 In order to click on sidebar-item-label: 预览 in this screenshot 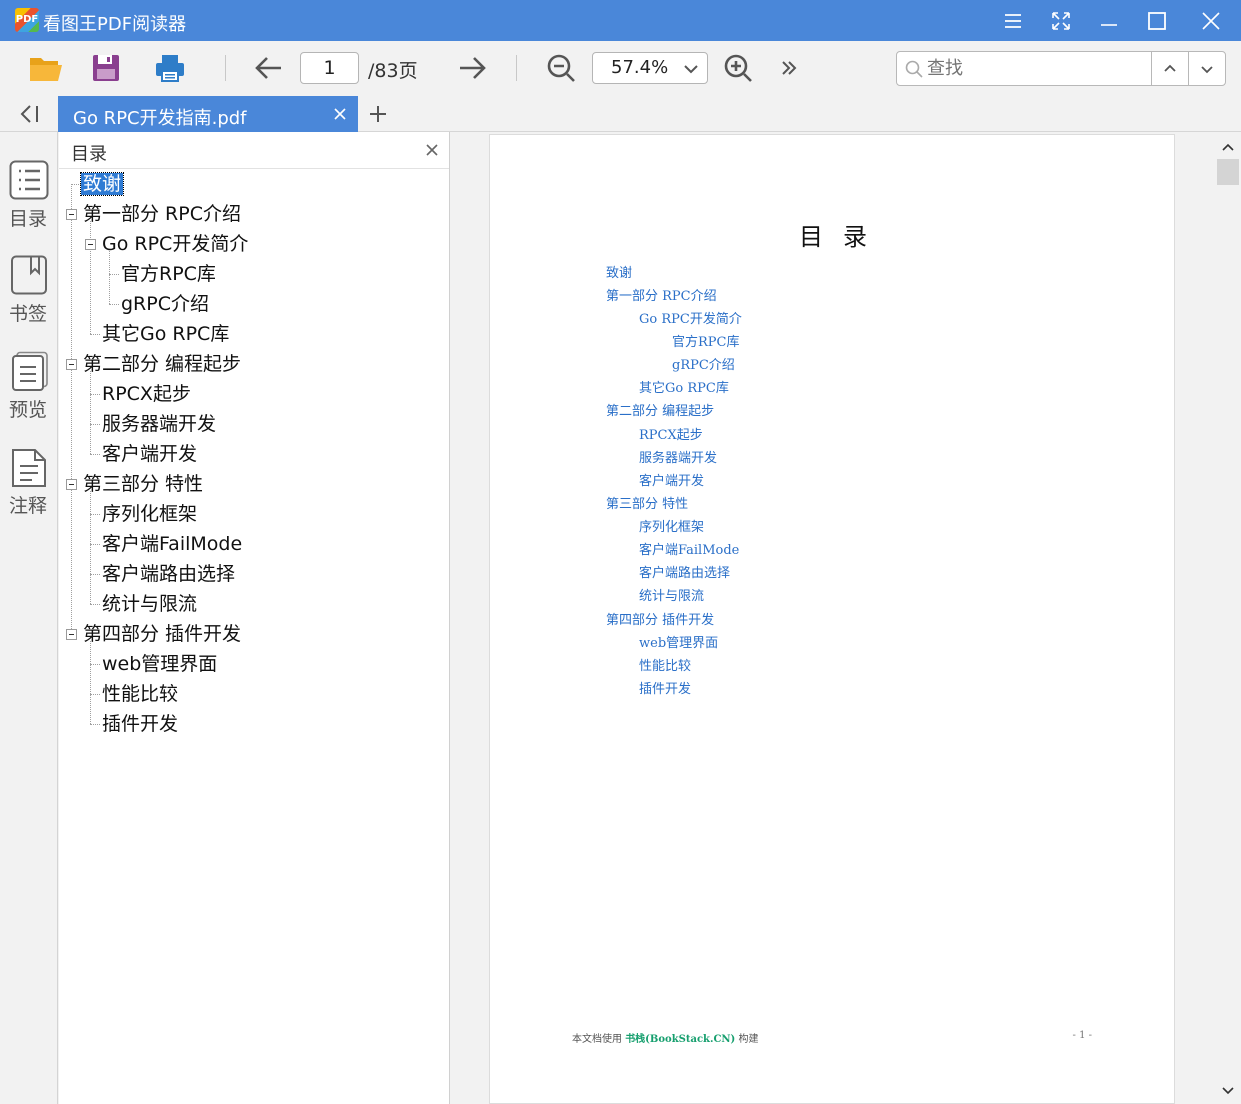, I will do `click(27, 410)`.